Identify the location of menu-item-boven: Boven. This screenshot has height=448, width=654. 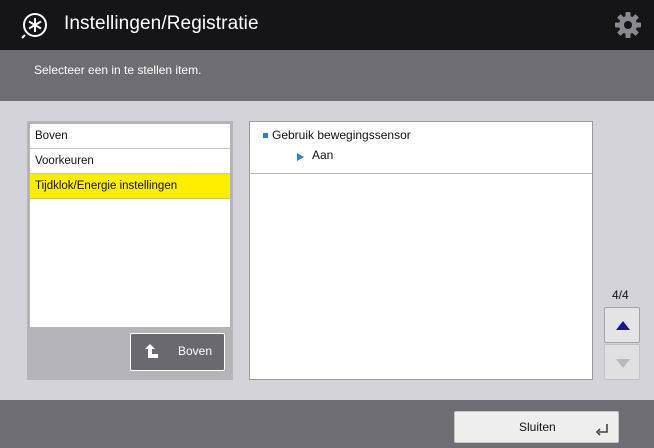
(130, 136).